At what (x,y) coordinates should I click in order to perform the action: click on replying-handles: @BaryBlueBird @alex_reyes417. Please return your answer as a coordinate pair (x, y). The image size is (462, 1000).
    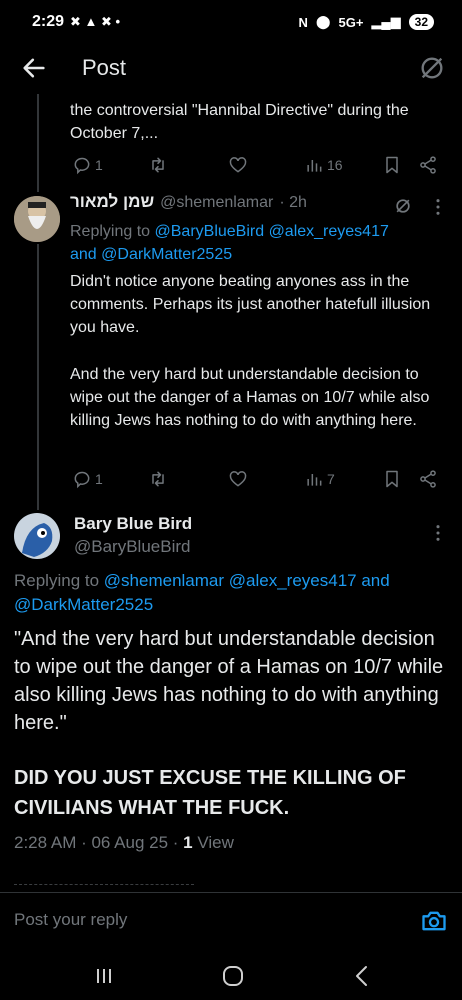
    Looking at the image, I should click on (272, 231).